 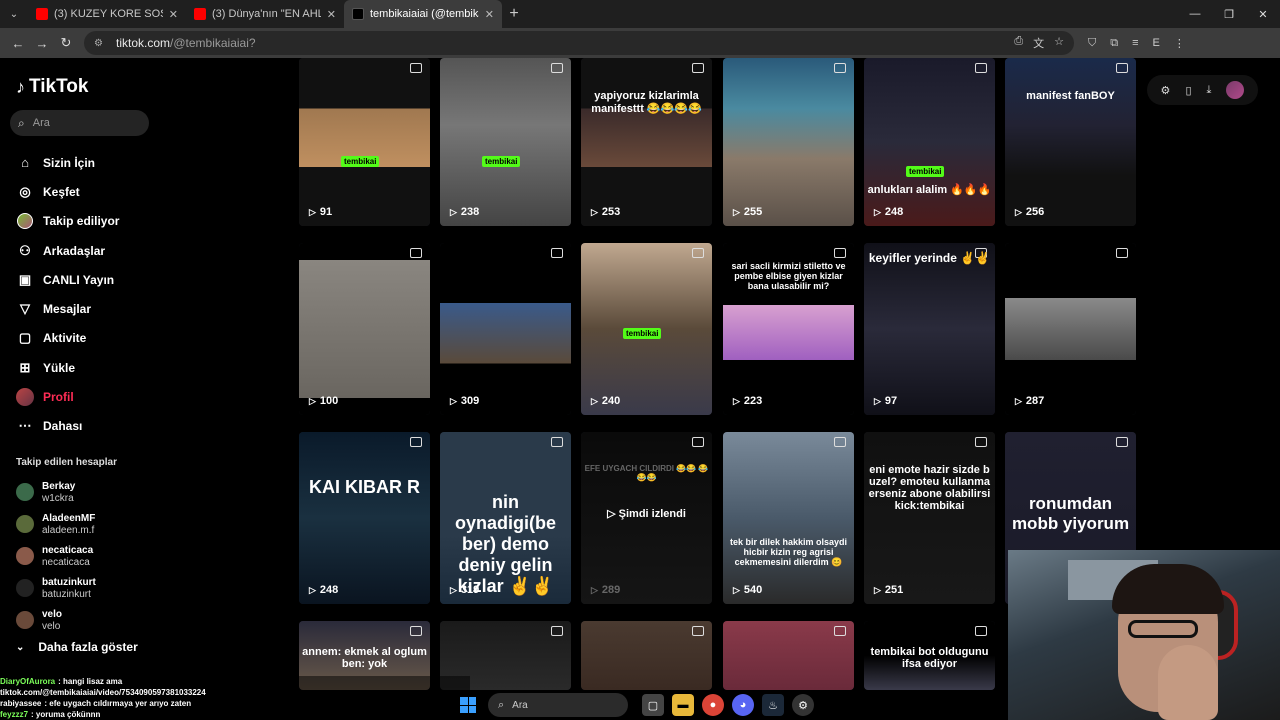 I want to click on streamer-hair, so click(x=1168, y=589).